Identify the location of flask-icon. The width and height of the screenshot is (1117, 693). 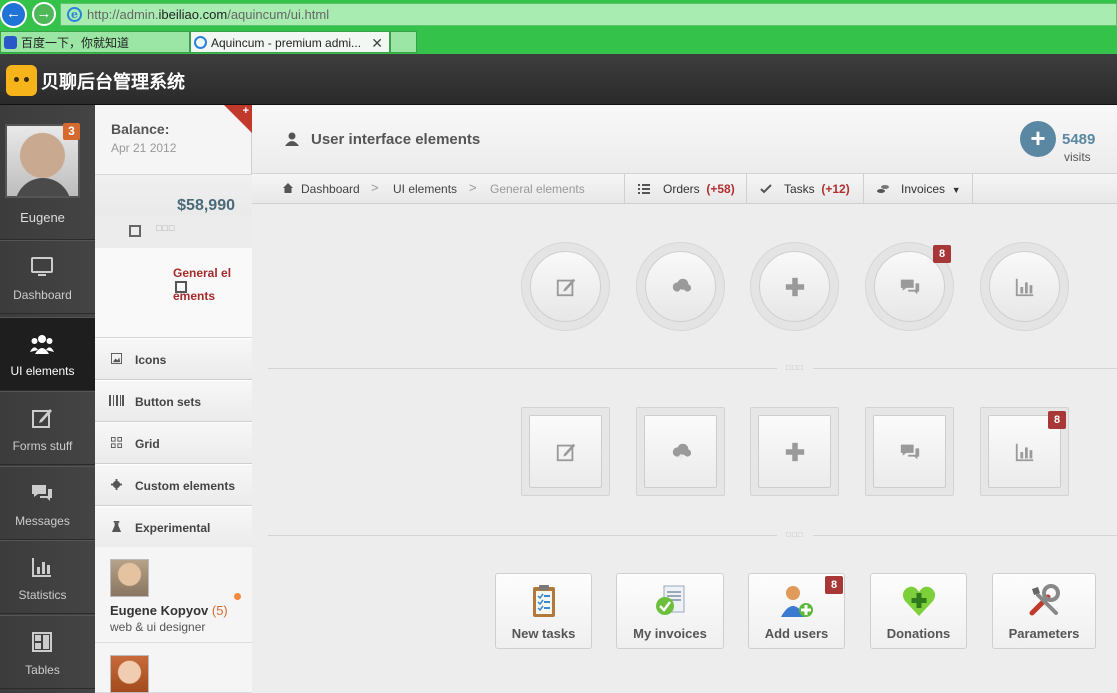
(116, 526).